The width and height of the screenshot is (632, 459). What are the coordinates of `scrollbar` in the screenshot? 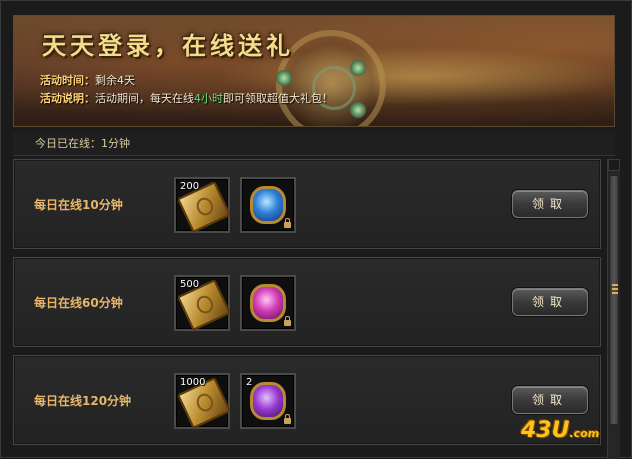 It's located at (613, 309).